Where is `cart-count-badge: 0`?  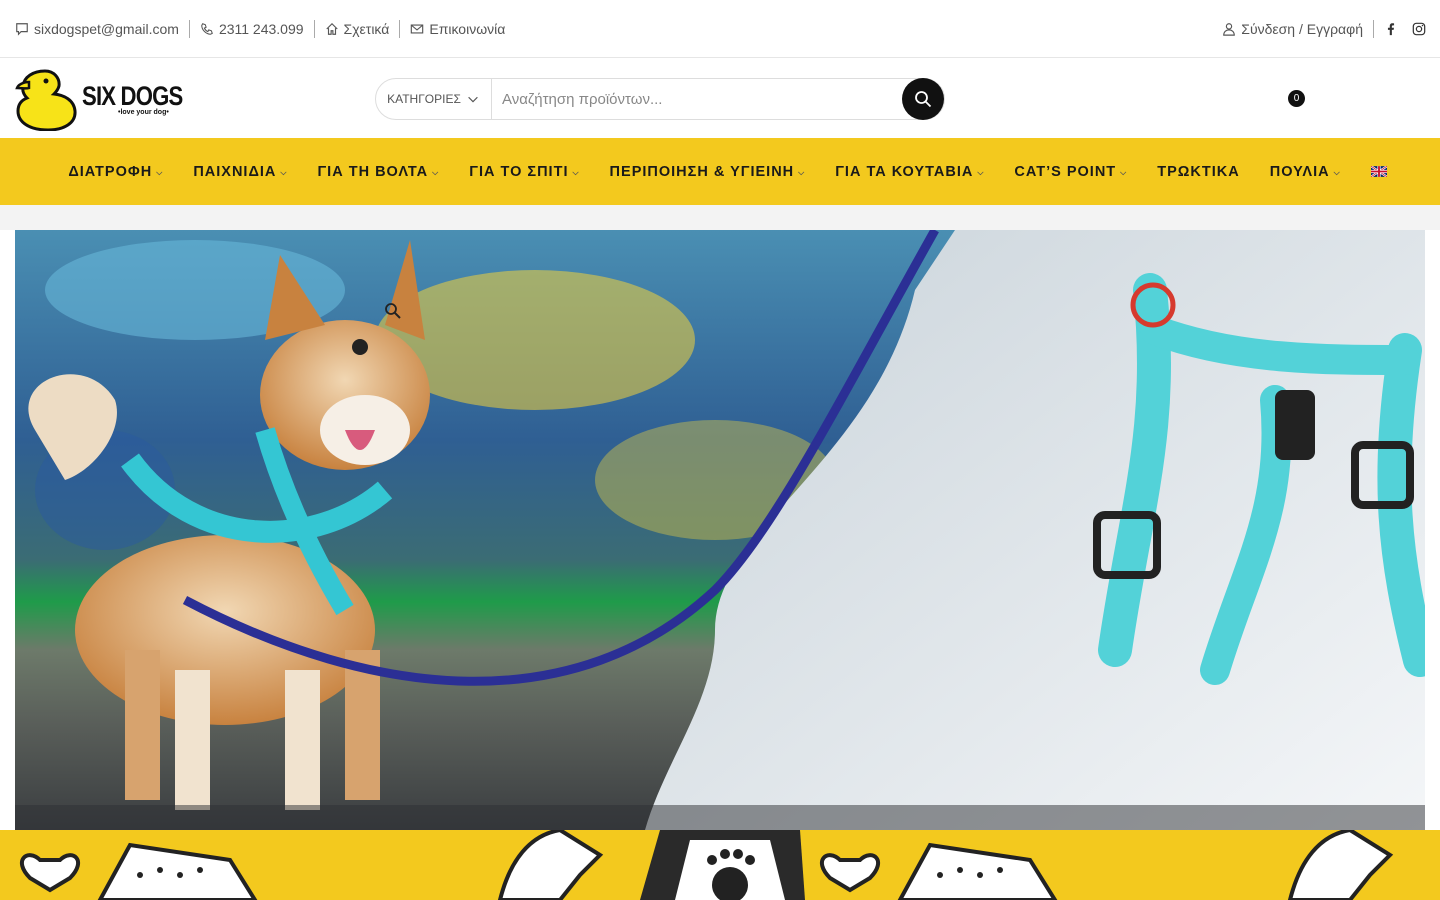
cart-count-badge: 0 is located at coordinates (1296, 98).